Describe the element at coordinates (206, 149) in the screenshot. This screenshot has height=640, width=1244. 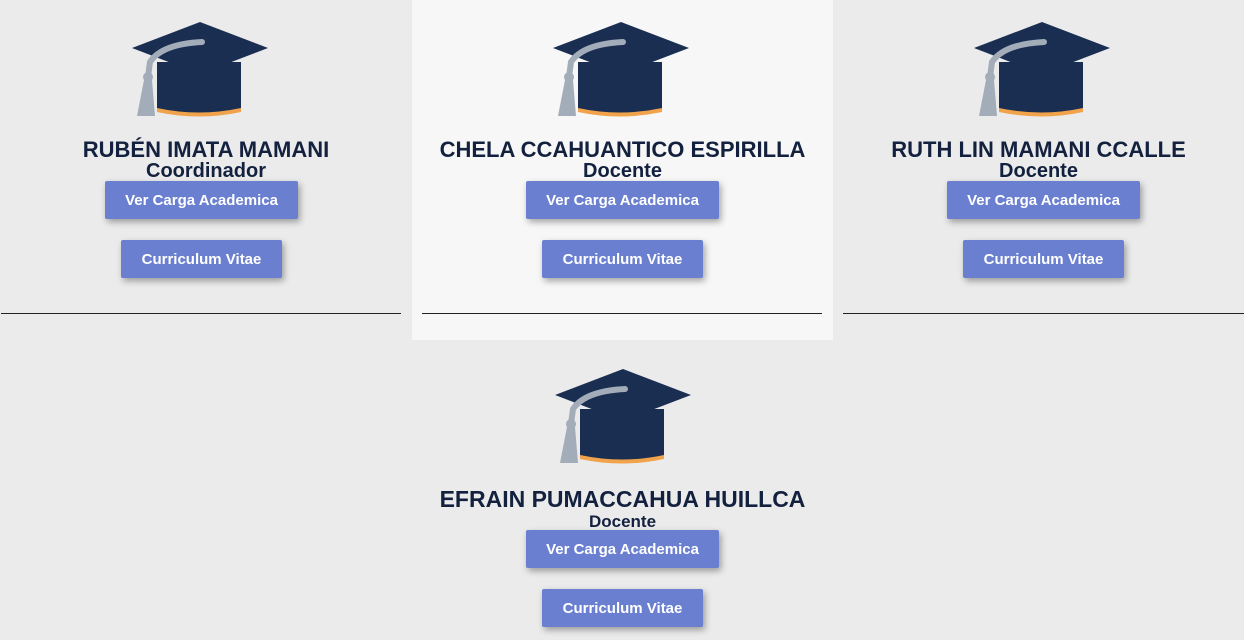
I see `faculty-name: RUBÉN IMATA MAMANI` at that location.